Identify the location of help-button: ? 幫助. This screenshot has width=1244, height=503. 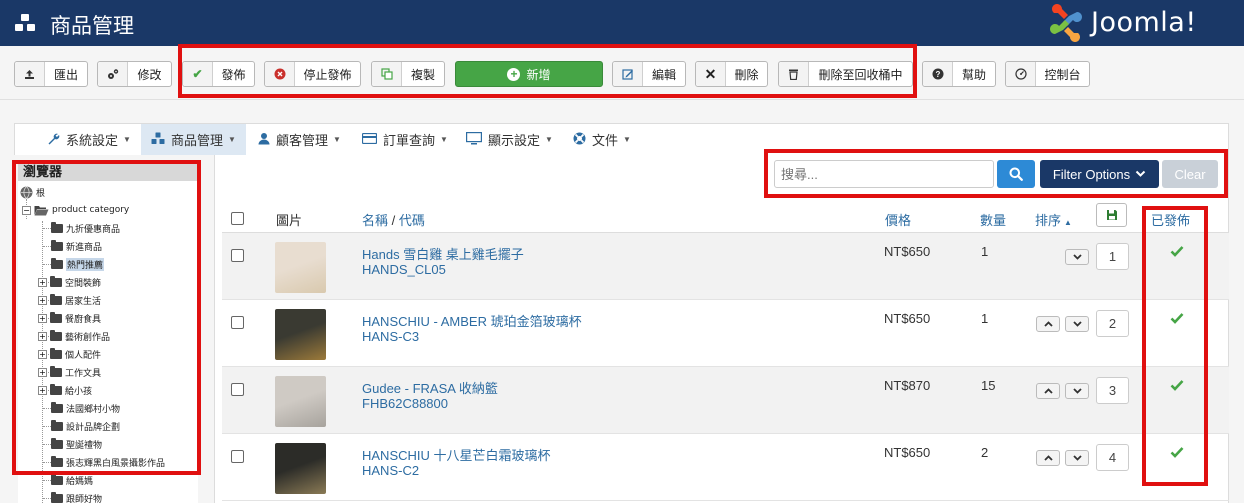
(959, 74).